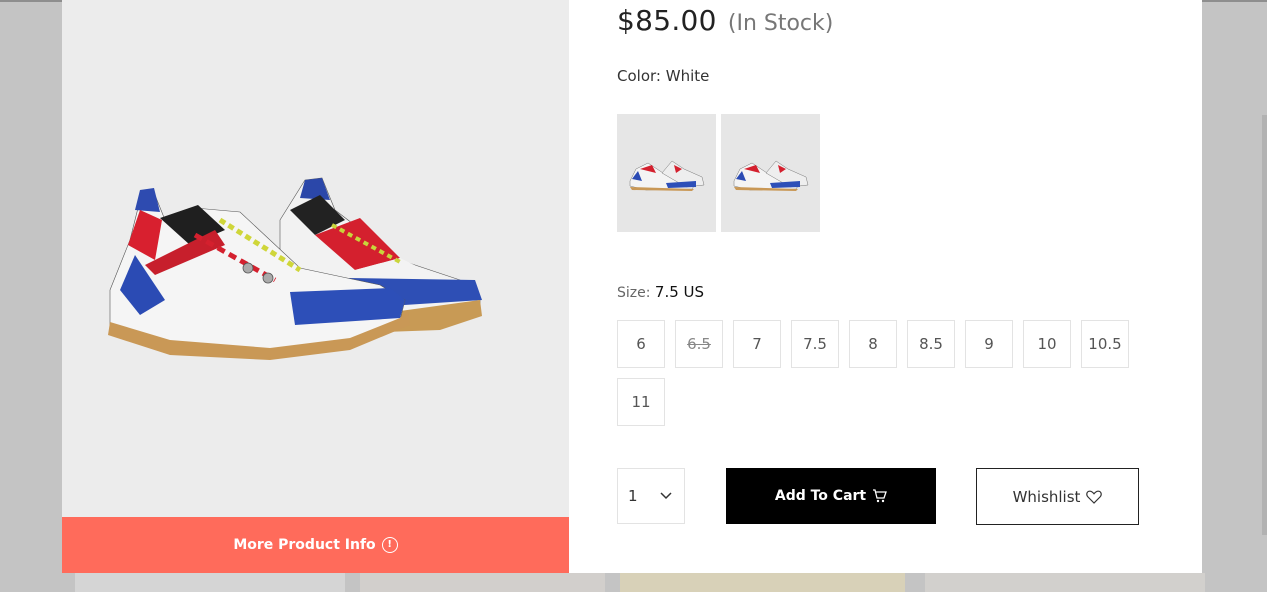 This screenshot has width=1267, height=592. Describe the element at coordinates (304, 545) in the screenshot. I see `more-product-info-label: More Product Info` at that location.